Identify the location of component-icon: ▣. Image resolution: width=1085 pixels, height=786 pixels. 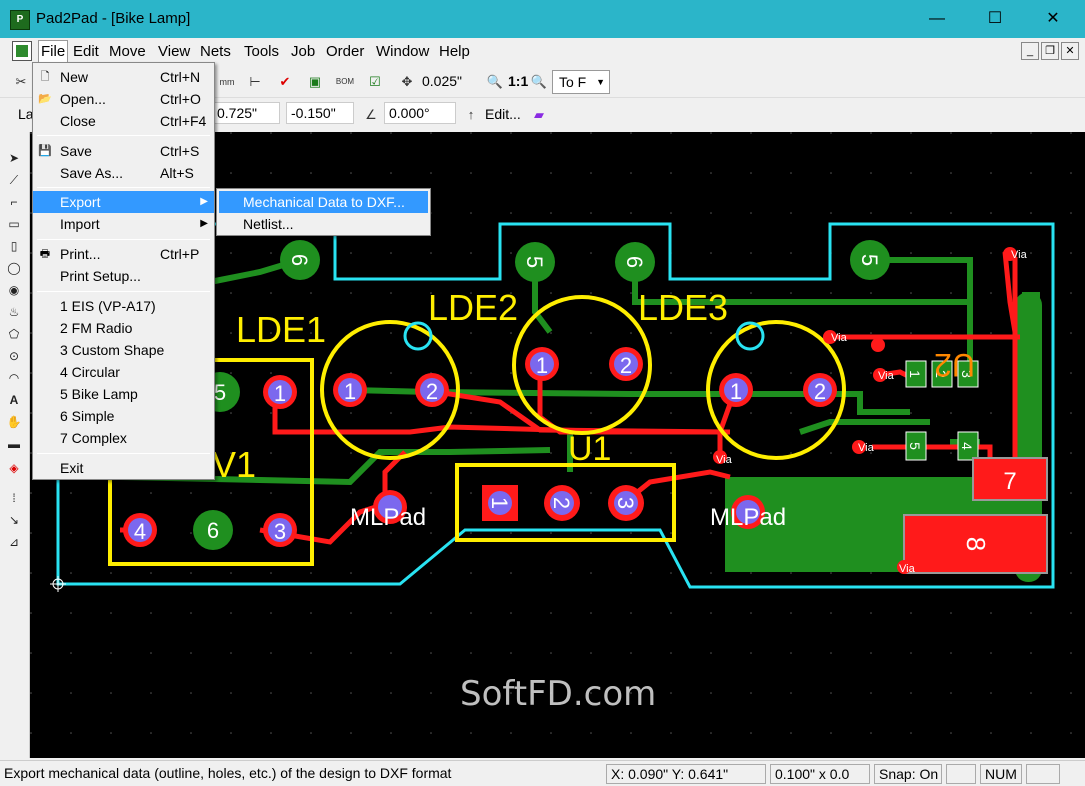
(315, 82).